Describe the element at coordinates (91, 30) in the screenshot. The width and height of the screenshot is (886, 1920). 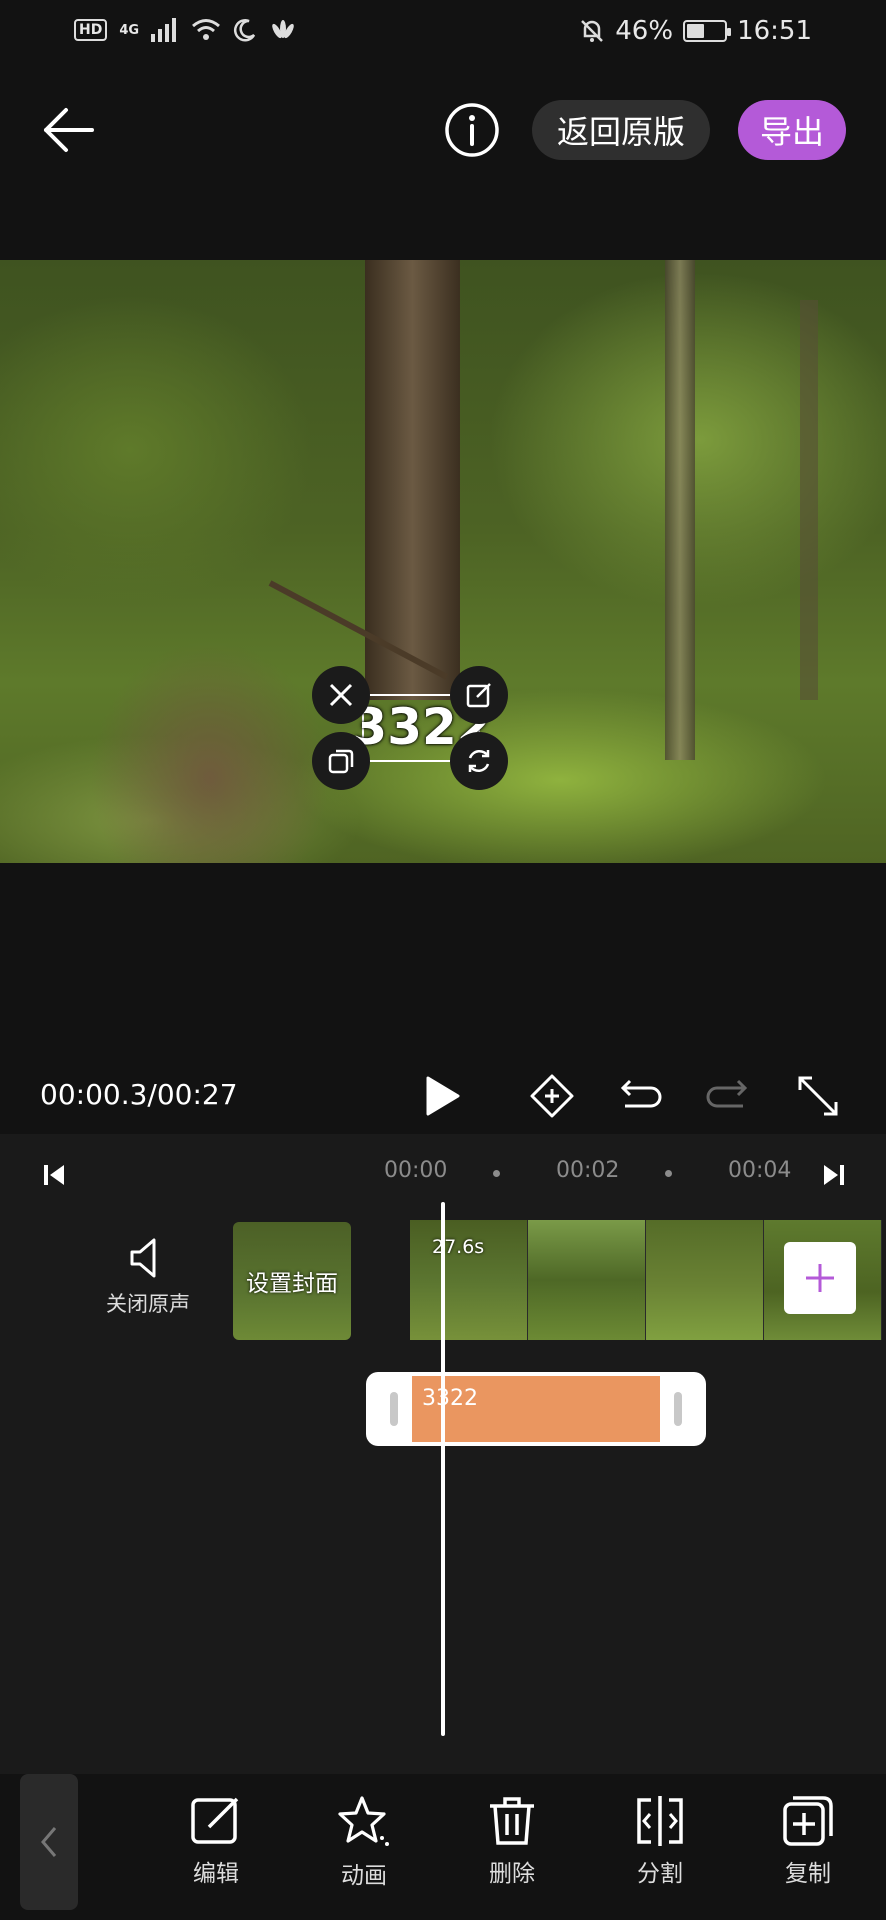
I see `hd-badge: HD` at that location.